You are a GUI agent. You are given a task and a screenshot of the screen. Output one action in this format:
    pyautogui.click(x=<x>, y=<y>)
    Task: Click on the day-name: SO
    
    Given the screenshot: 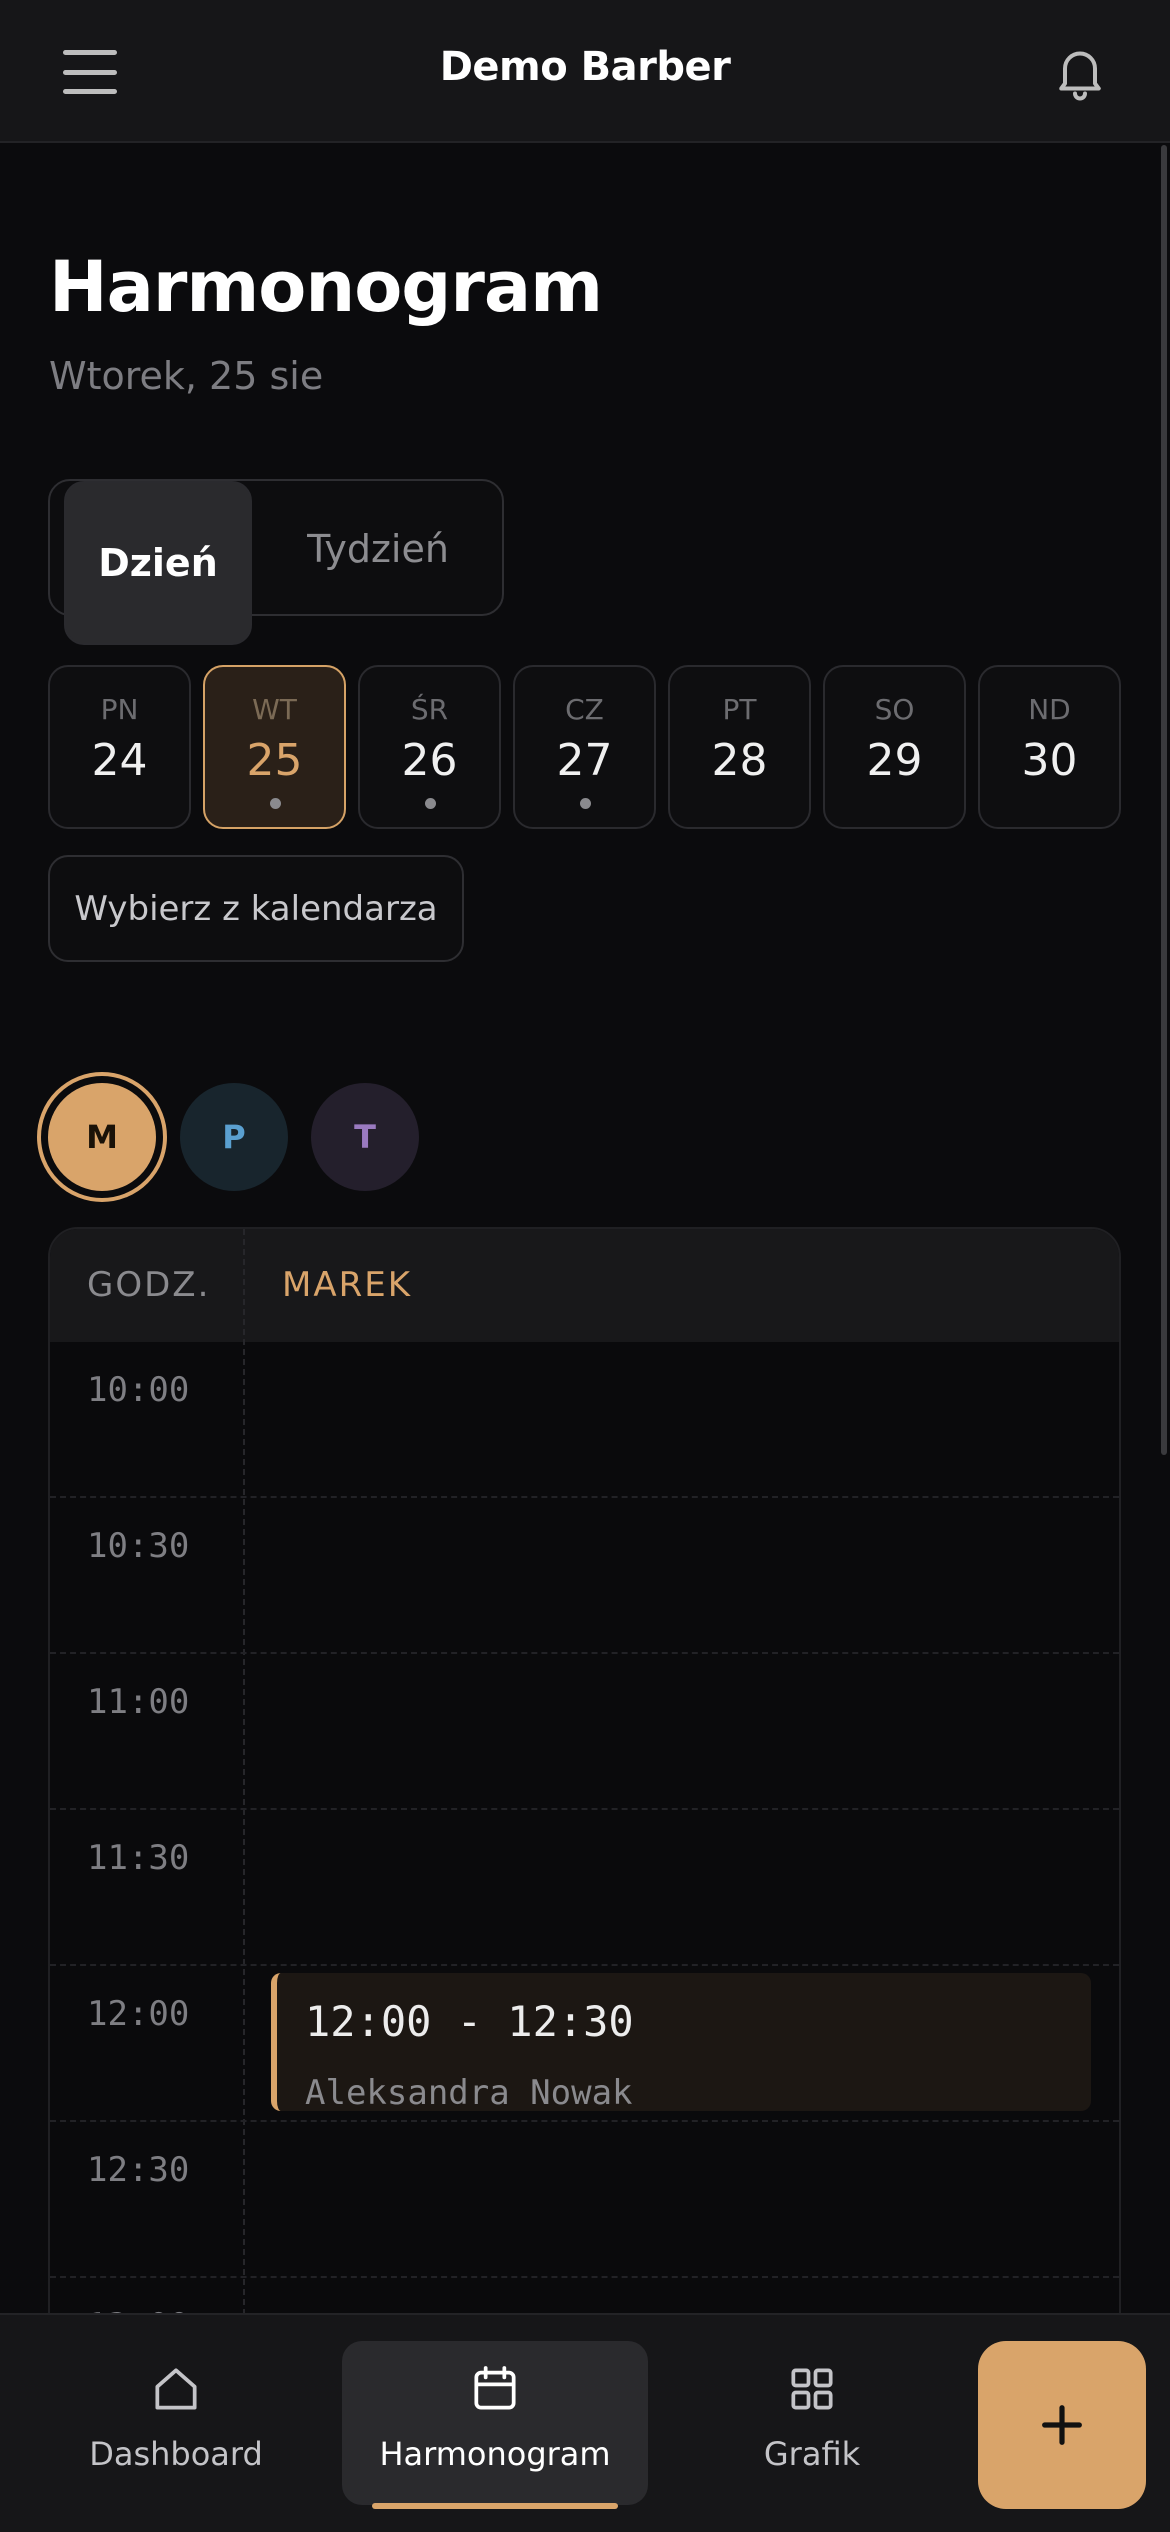 What is the action you would take?
    pyautogui.click(x=894, y=709)
    